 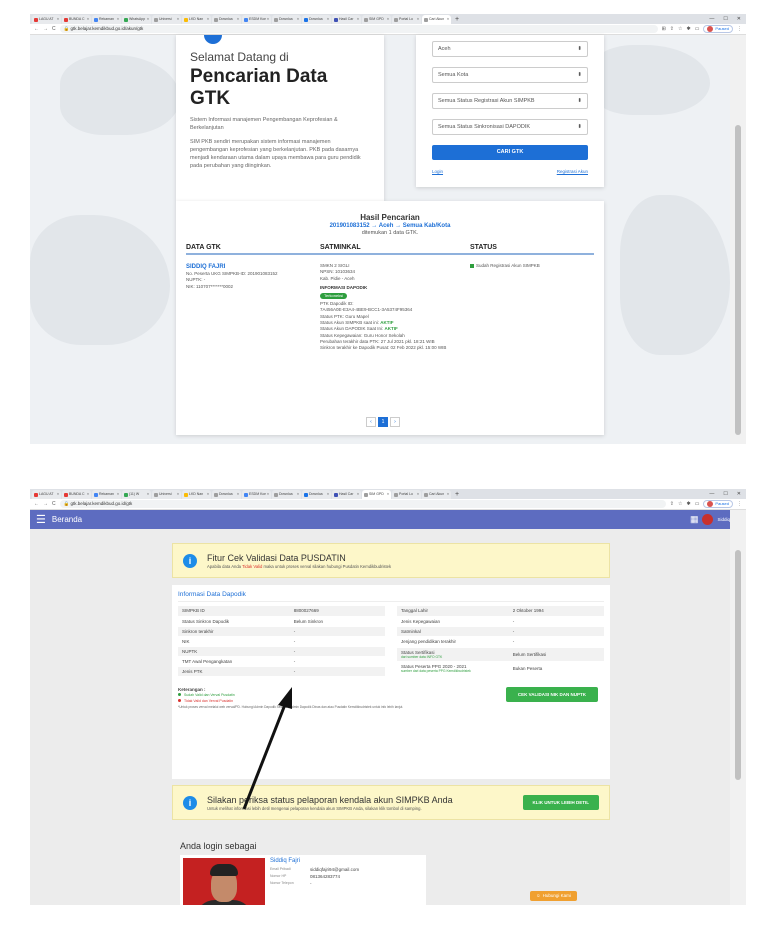 What do you see at coordinates (358, 29) in the screenshot?
I see `url-input: 🔒 gtk.belajar.kemdikbud.go.id/akun/gtk` at bounding box center [358, 29].